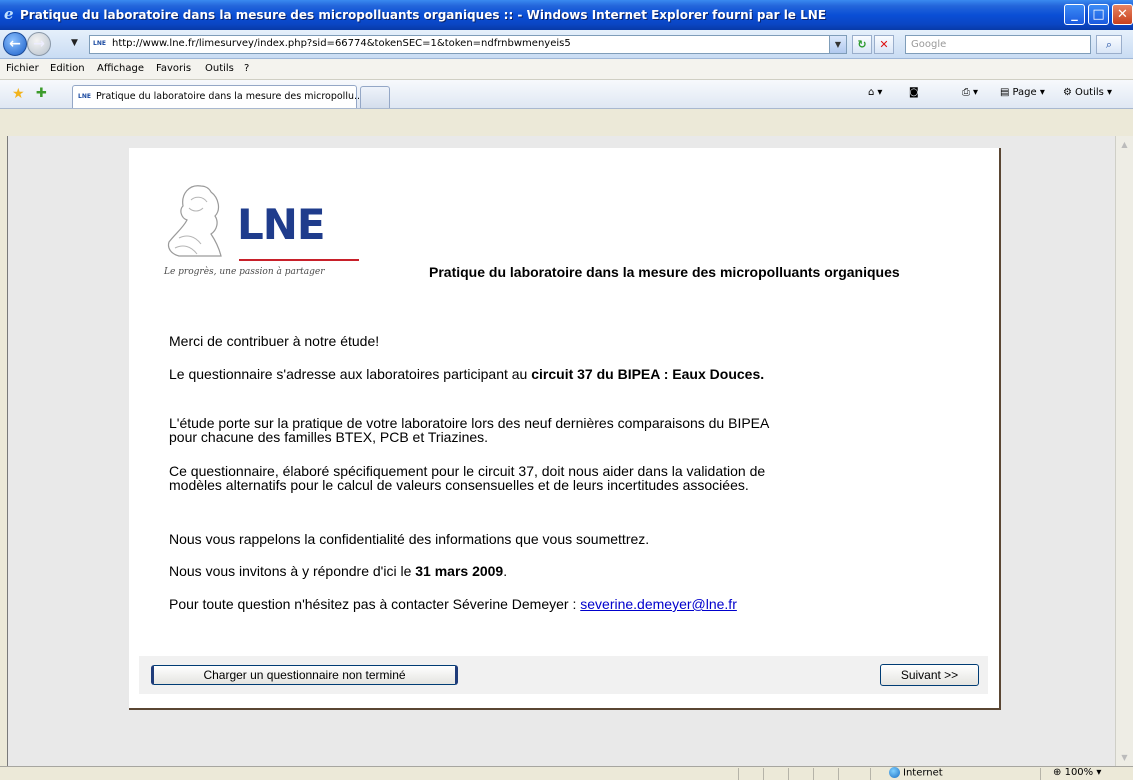  Describe the element at coordinates (120, 68) in the screenshot. I see `menu-affichage: Affichage` at that location.